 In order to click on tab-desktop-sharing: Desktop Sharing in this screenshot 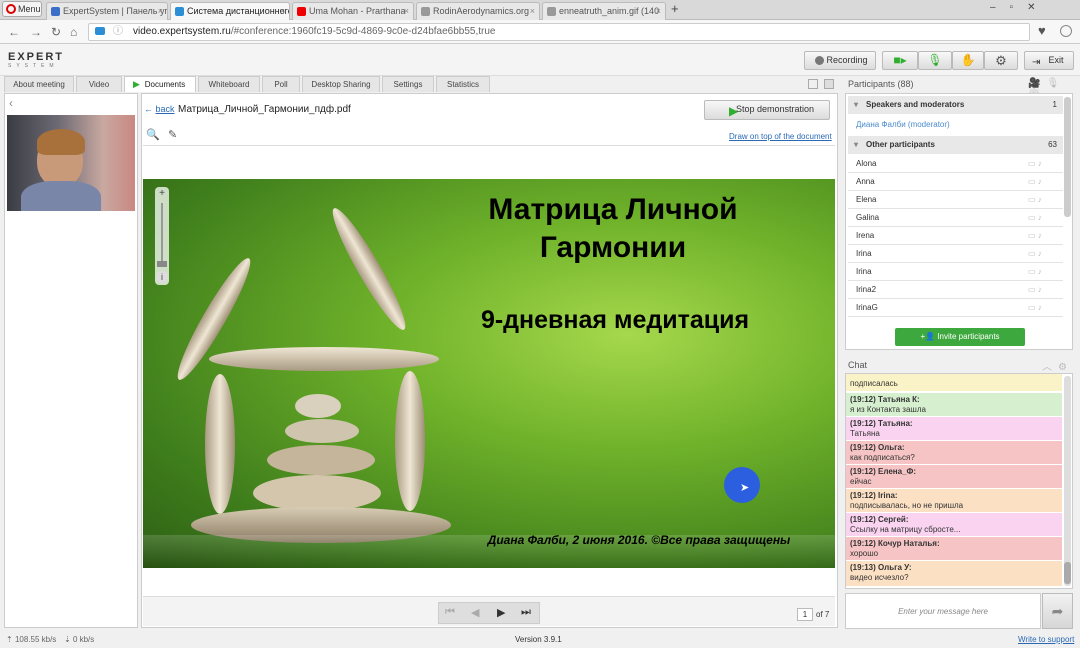, I will do `click(341, 84)`.